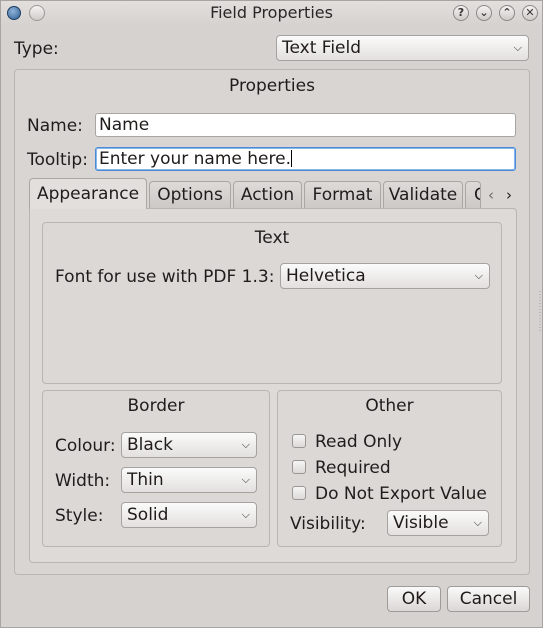 This screenshot has height=628, width=543. Describe the element at coordinates (156, 406) in the screenshot. I see `border-group-title: Border` at that location.